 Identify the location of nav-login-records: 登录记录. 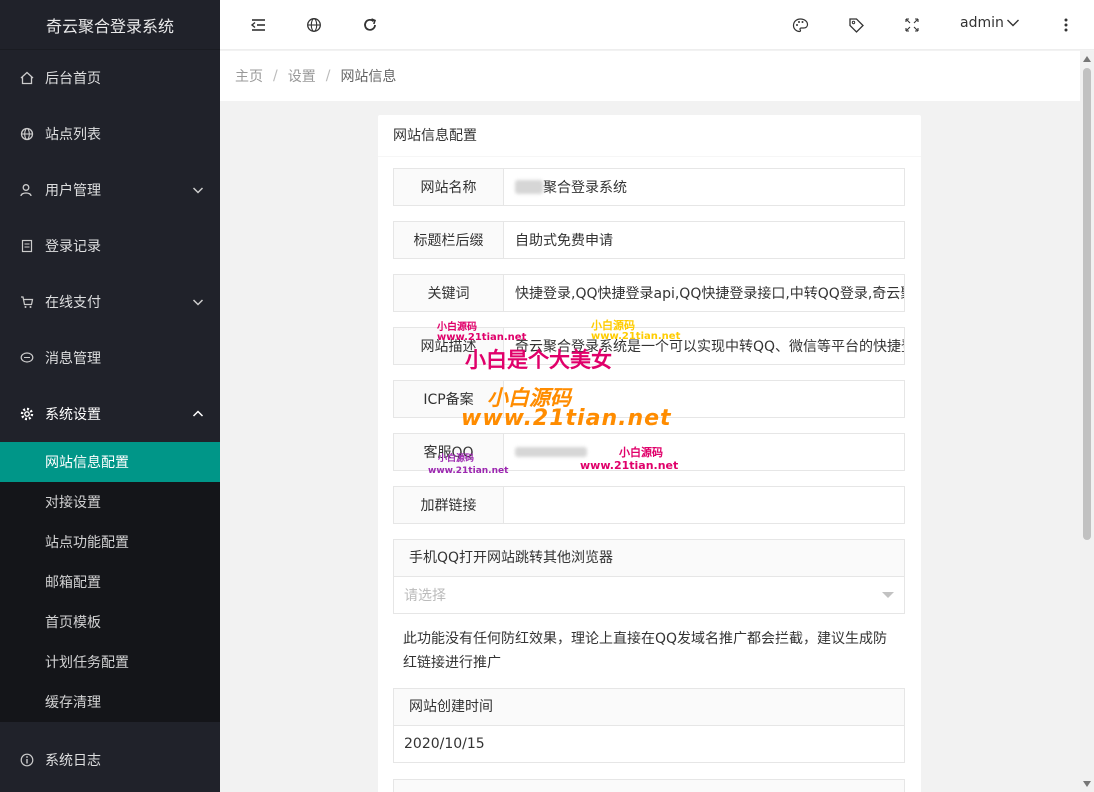
(110, 246).